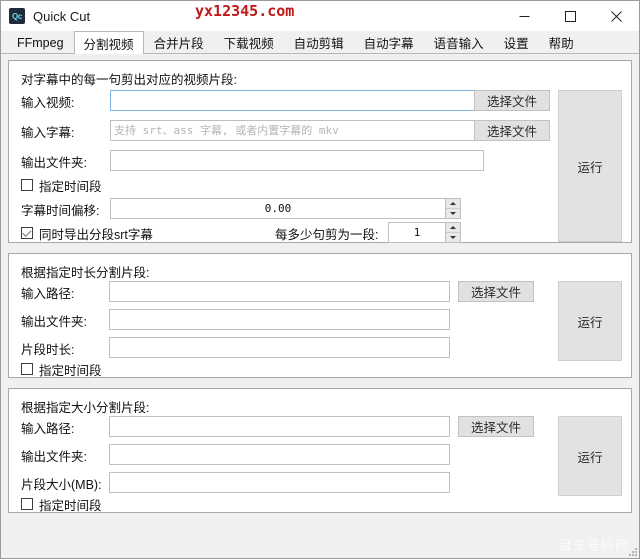 Image resolution: width=640 pixels, height=559 pixels. Describe the element at coordinates (85, 273) in the screenshot. I see `panel-duration-split-title: 根据指定时长分割片段:` at that location.